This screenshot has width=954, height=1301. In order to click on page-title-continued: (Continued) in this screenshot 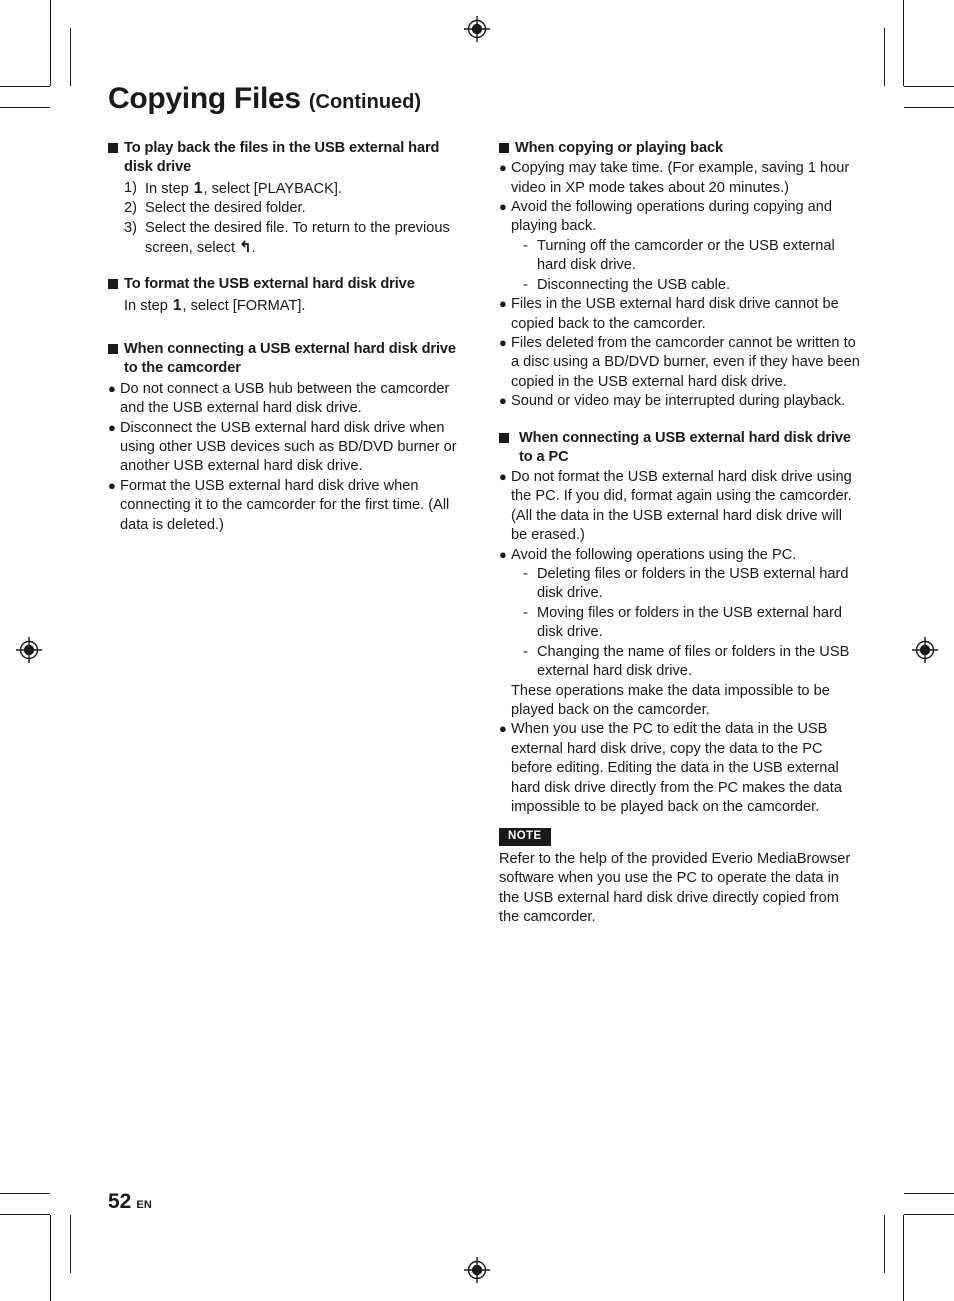, I will do `click(365, 102)`.